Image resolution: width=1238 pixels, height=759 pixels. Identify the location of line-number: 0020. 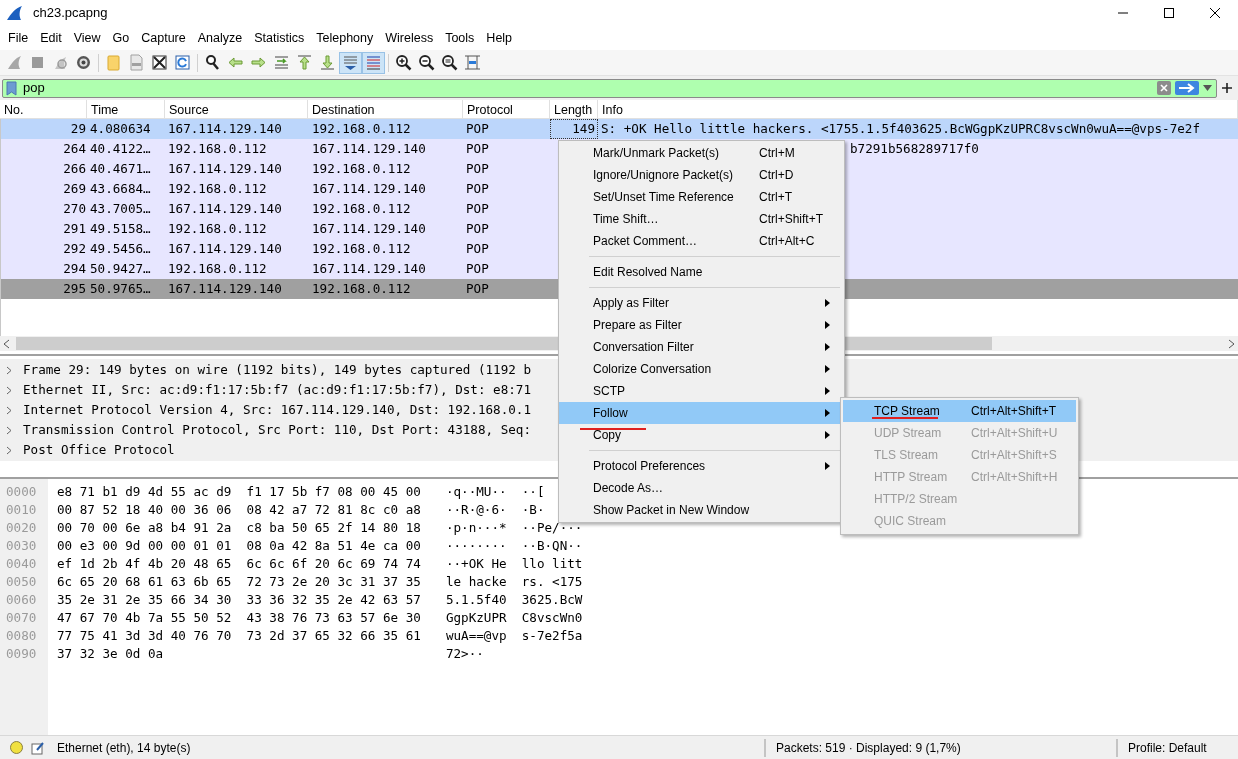
(21, 528).